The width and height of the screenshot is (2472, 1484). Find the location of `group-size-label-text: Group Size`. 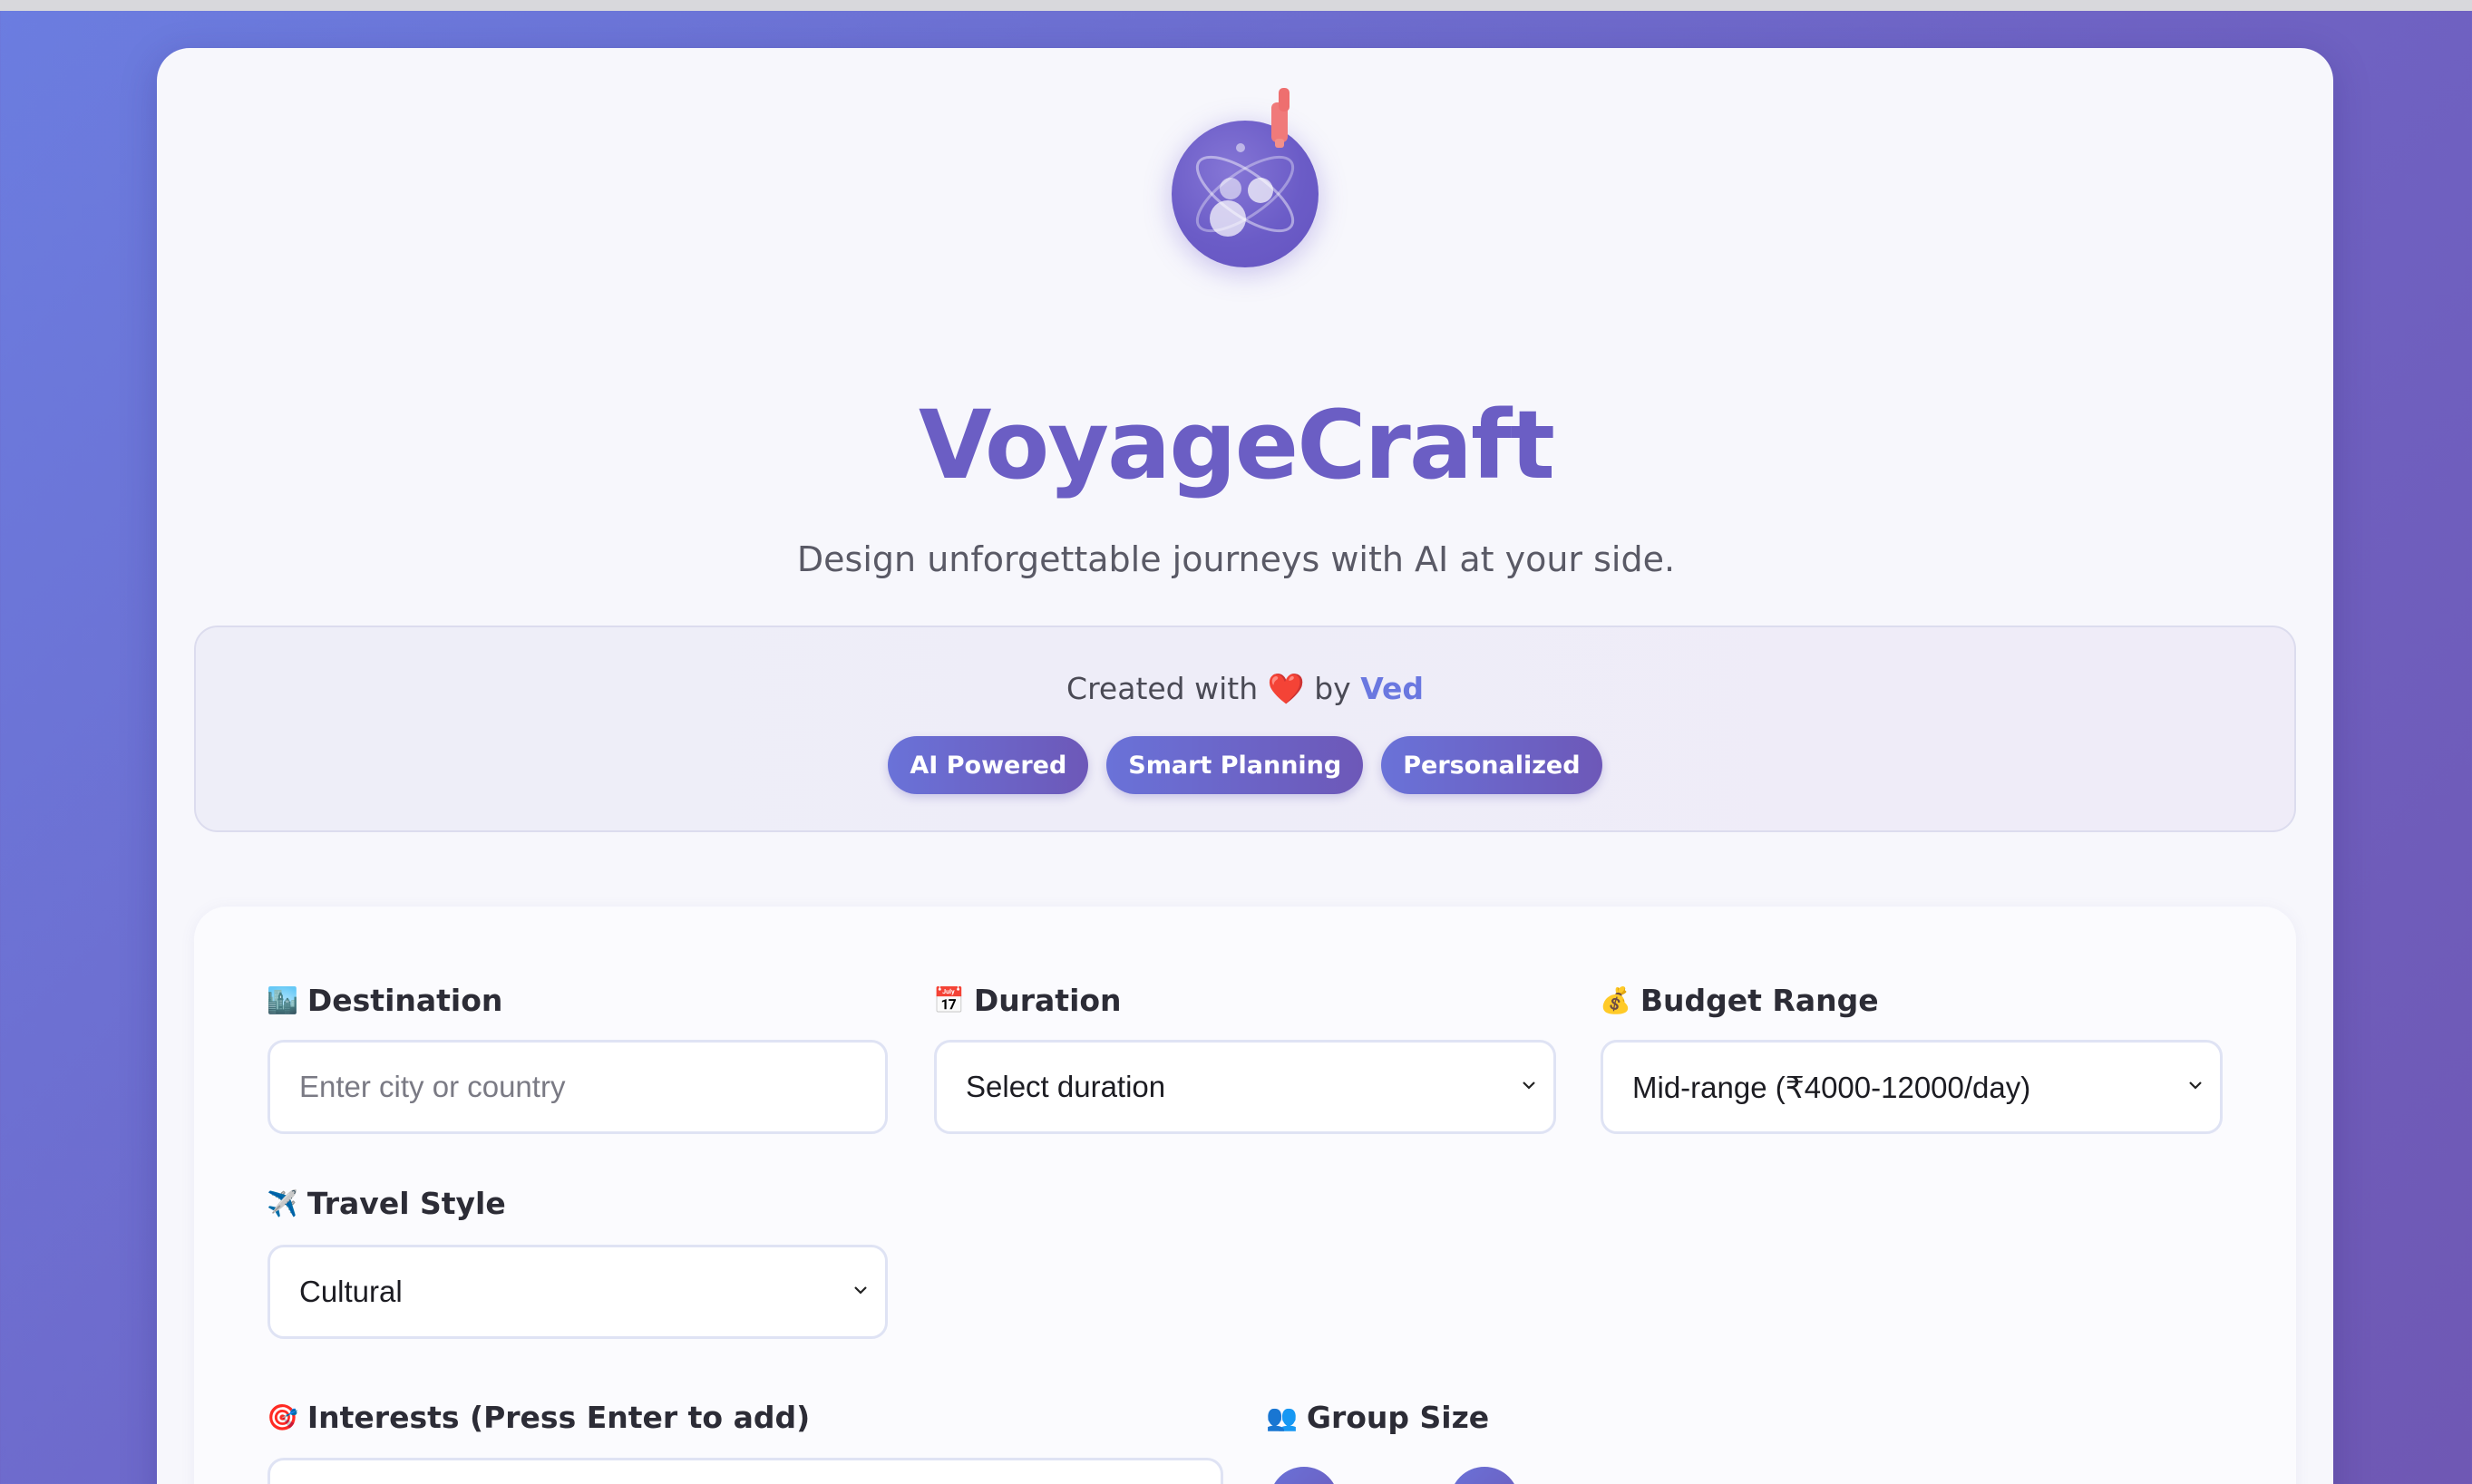

group-size-label-text: Group Size is located at coordinates (1398, 1417).